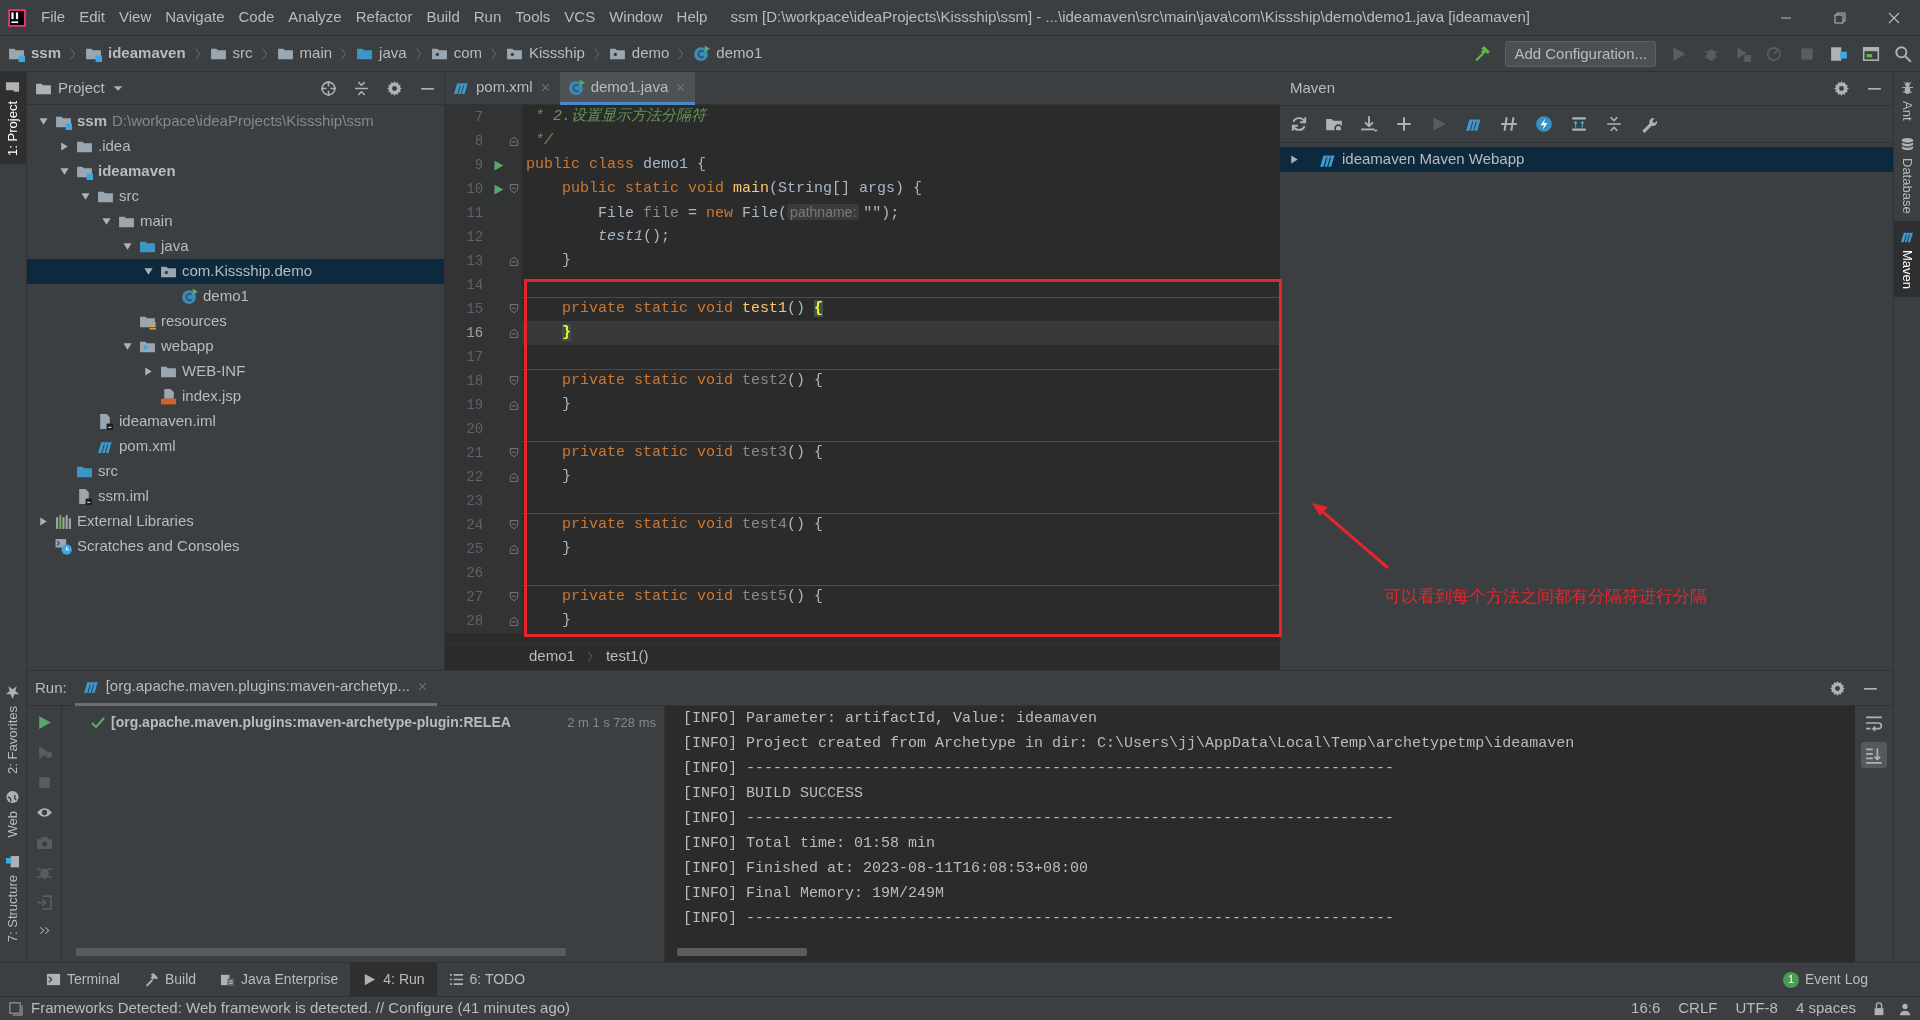  Describe the element at coordinates (135, 17) in the screenshot. I see `menu-item: View` at that location.